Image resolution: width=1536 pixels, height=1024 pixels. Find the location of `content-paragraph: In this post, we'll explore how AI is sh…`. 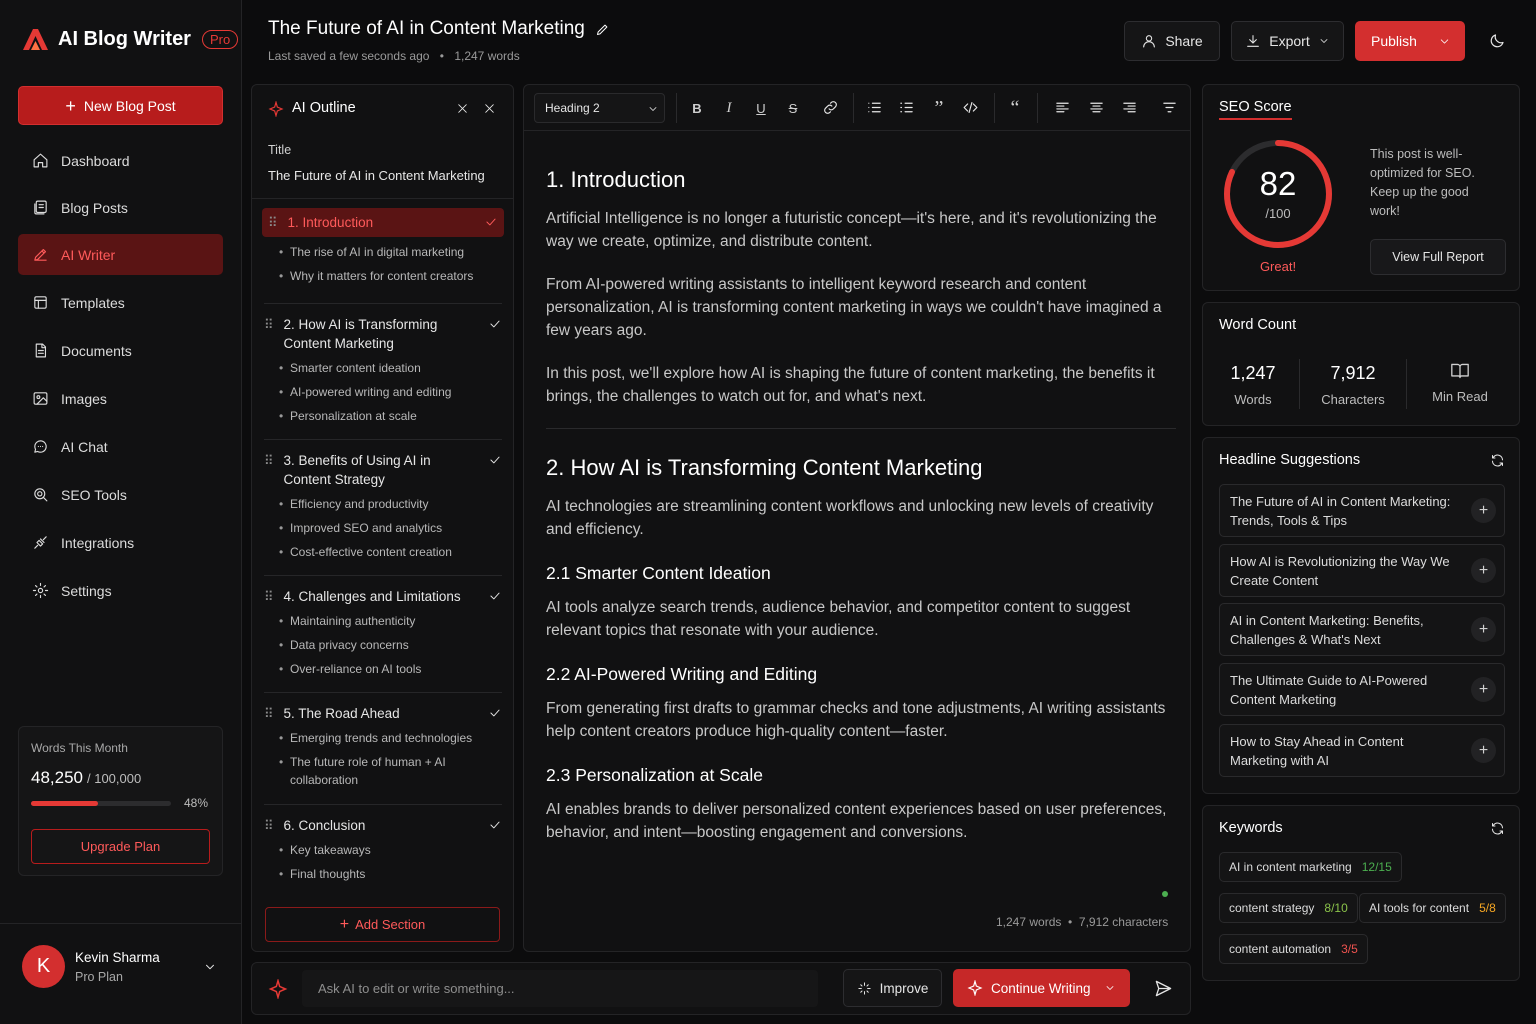

content-paragraph: In this post, we'll explore how AI is sh… is located at coordinates (861, 385).